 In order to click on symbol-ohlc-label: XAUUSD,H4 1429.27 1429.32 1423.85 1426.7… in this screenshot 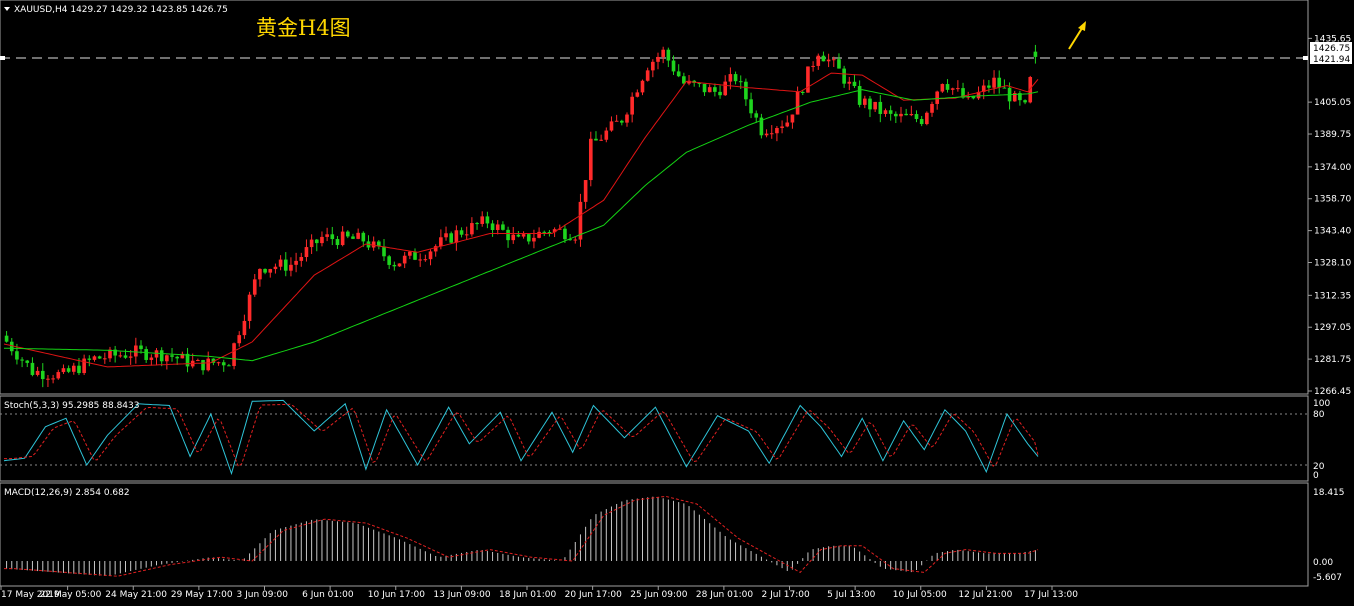, I will do `click(121, 10)`.